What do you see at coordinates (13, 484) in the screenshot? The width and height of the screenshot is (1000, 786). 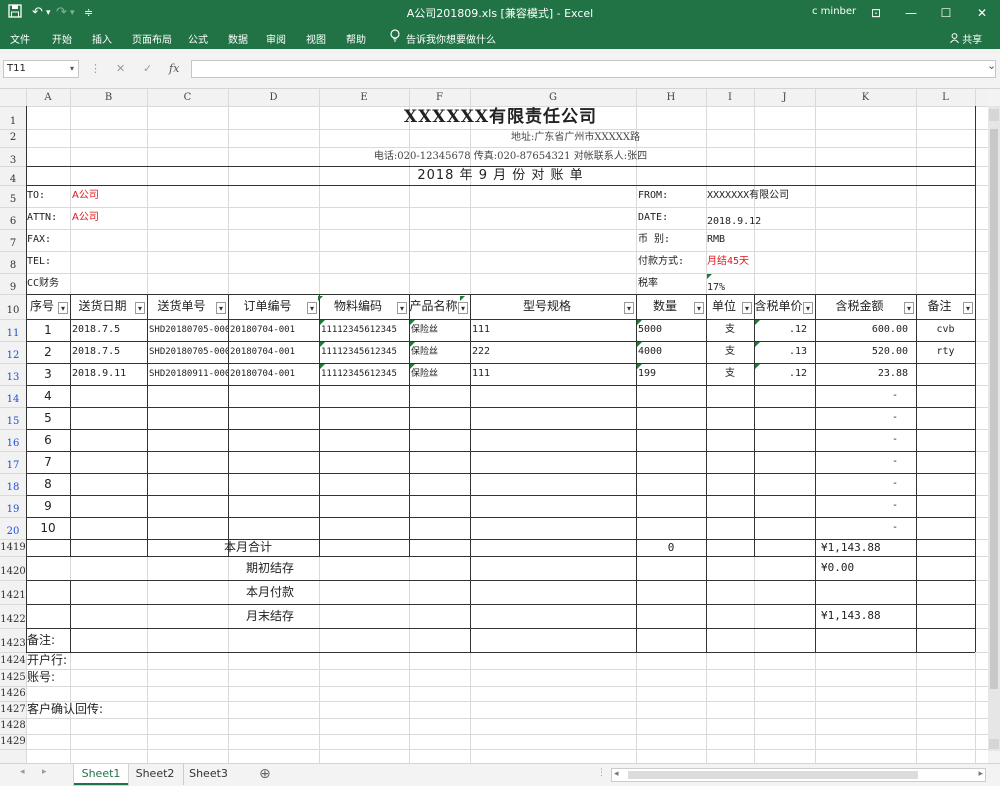 I see `row-header: 18` at bounding box center [13, 484].